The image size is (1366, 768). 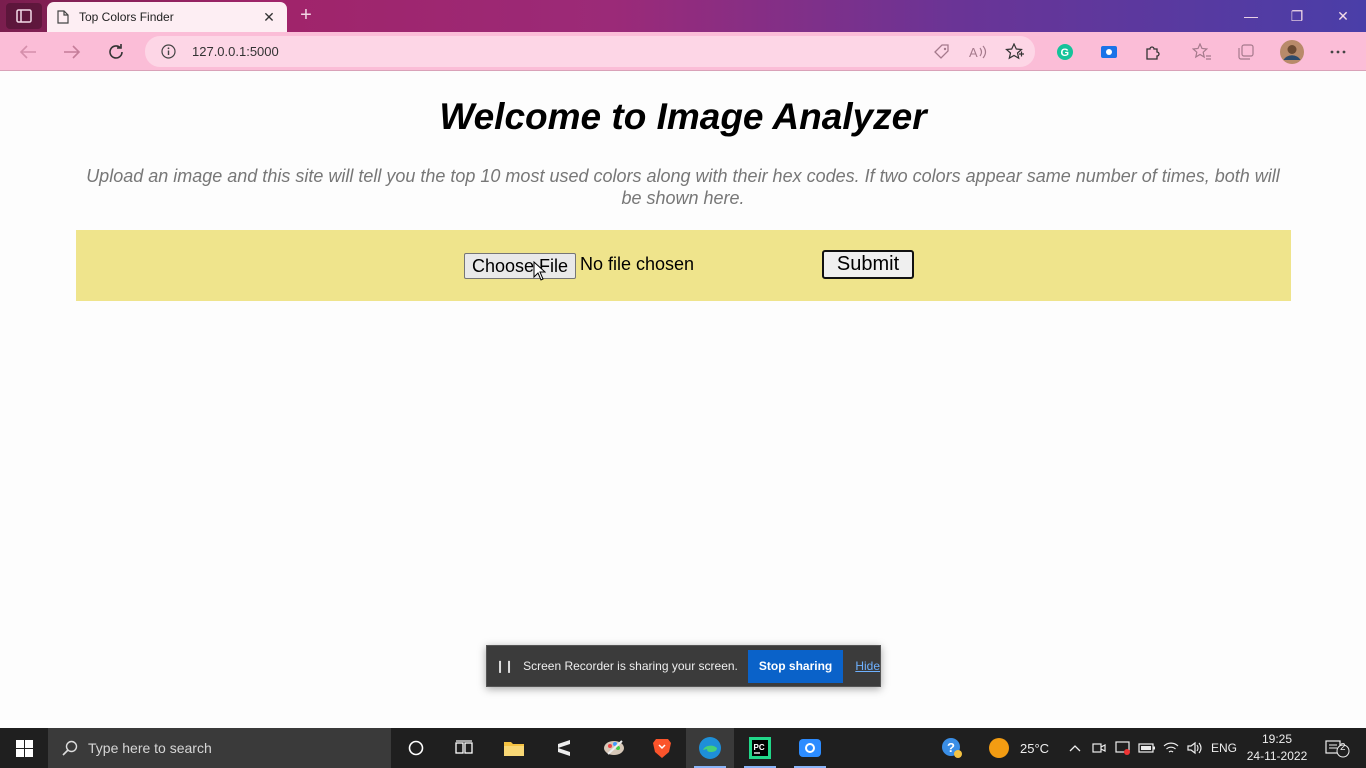 I want to click on tab-actions-button, so click(x=24, y=16).